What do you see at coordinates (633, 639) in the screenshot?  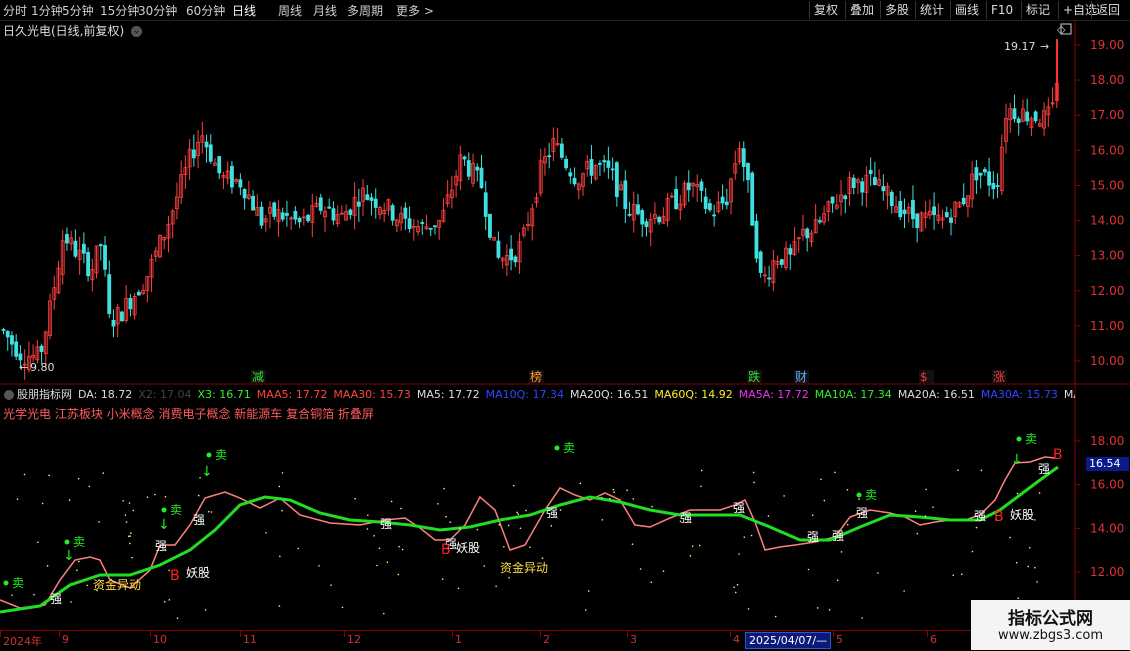 I see `date-label-7: 3` at bounding box center [633, 639].